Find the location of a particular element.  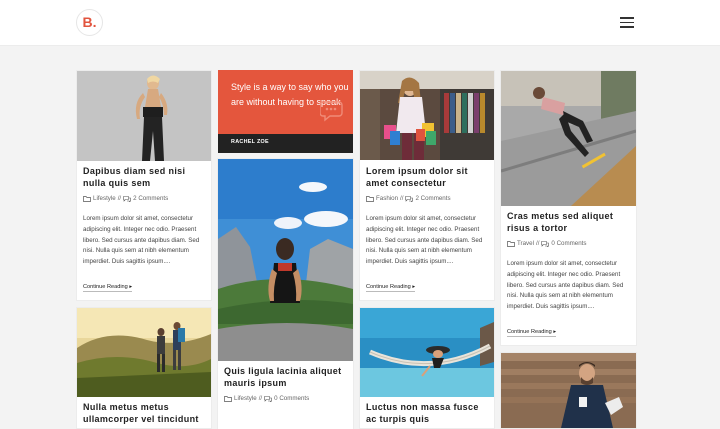

speech-bubble-icon is located at coordinates (331, 111).